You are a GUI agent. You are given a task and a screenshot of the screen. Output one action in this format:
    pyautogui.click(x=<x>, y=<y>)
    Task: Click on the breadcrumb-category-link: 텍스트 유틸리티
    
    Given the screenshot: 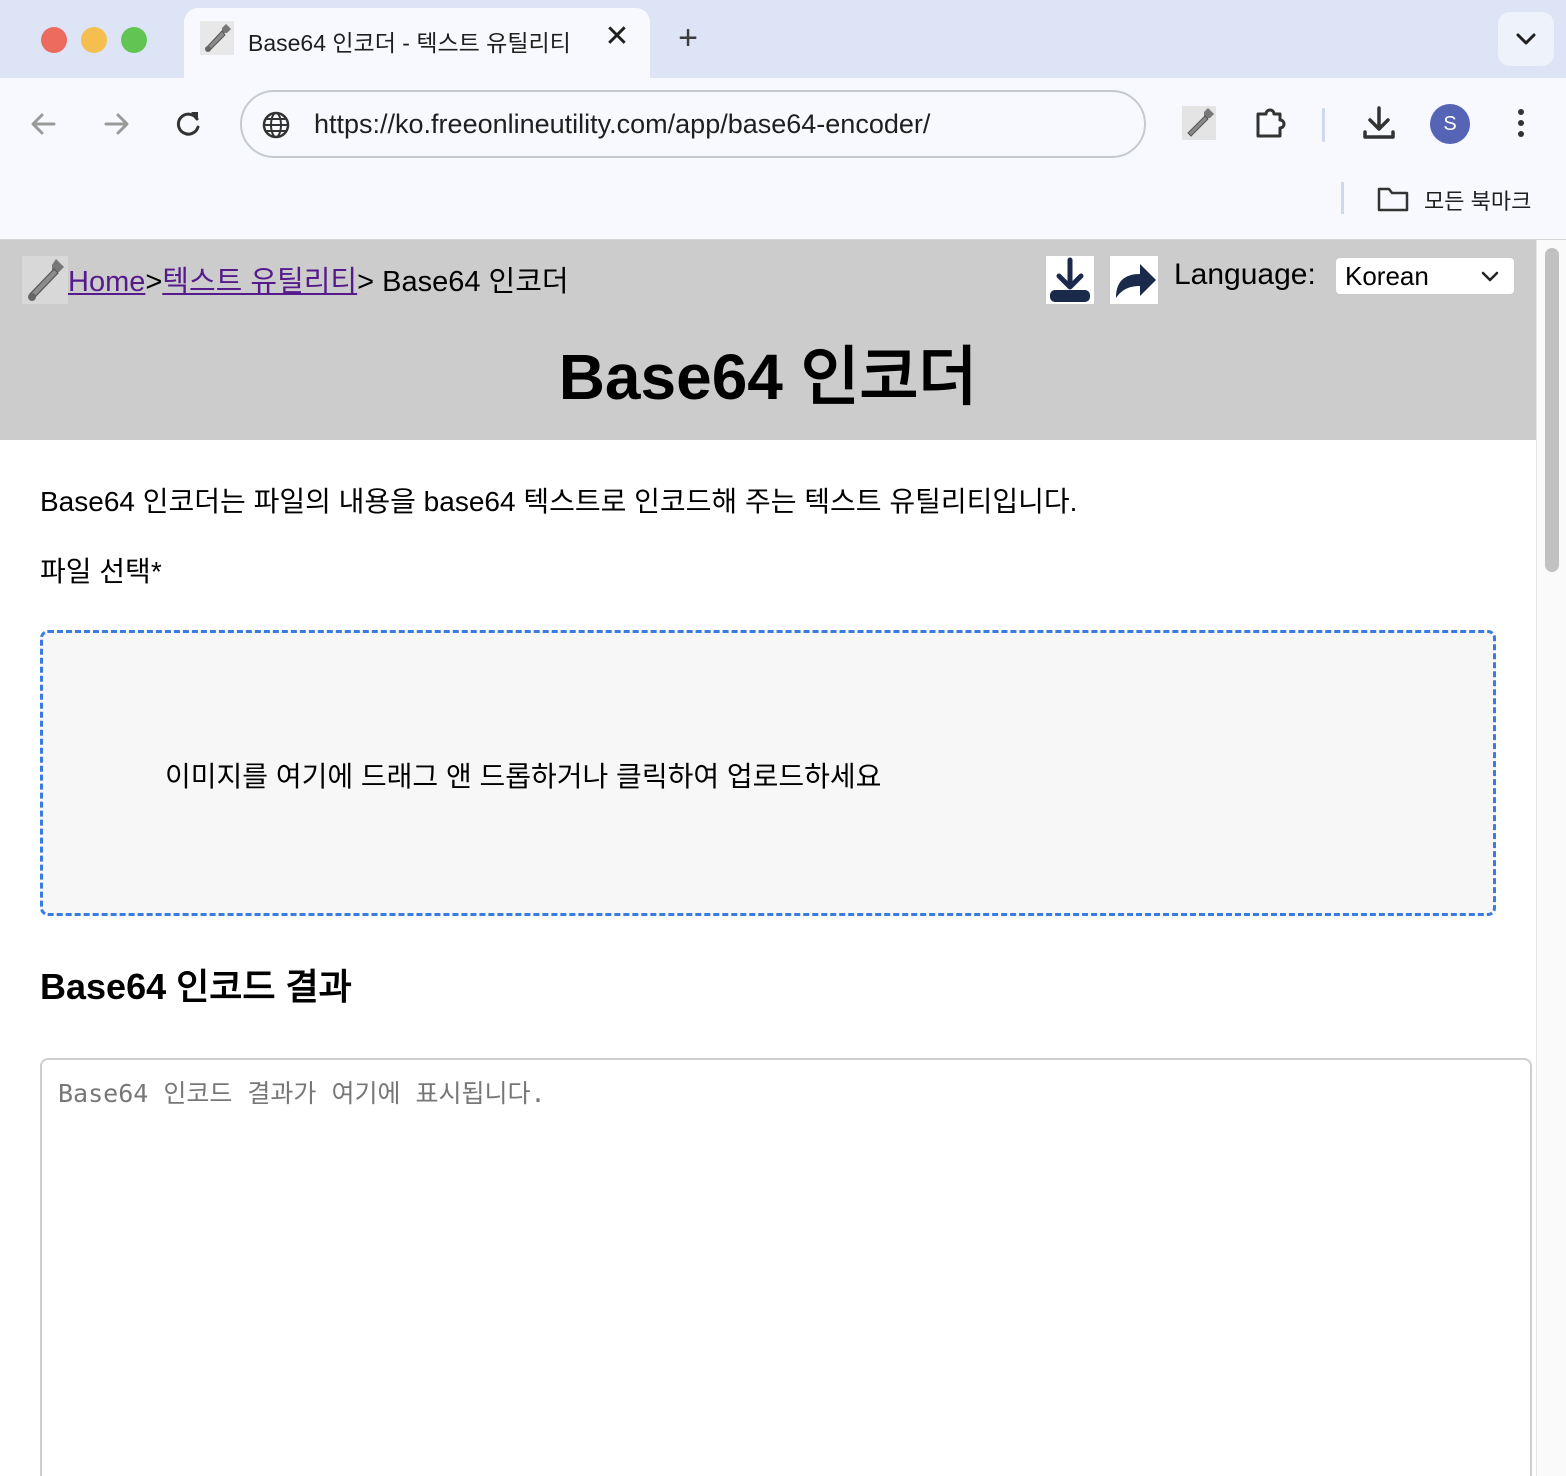 What is the action you would take?
    pyautogui.click(x=259, y=282)
    